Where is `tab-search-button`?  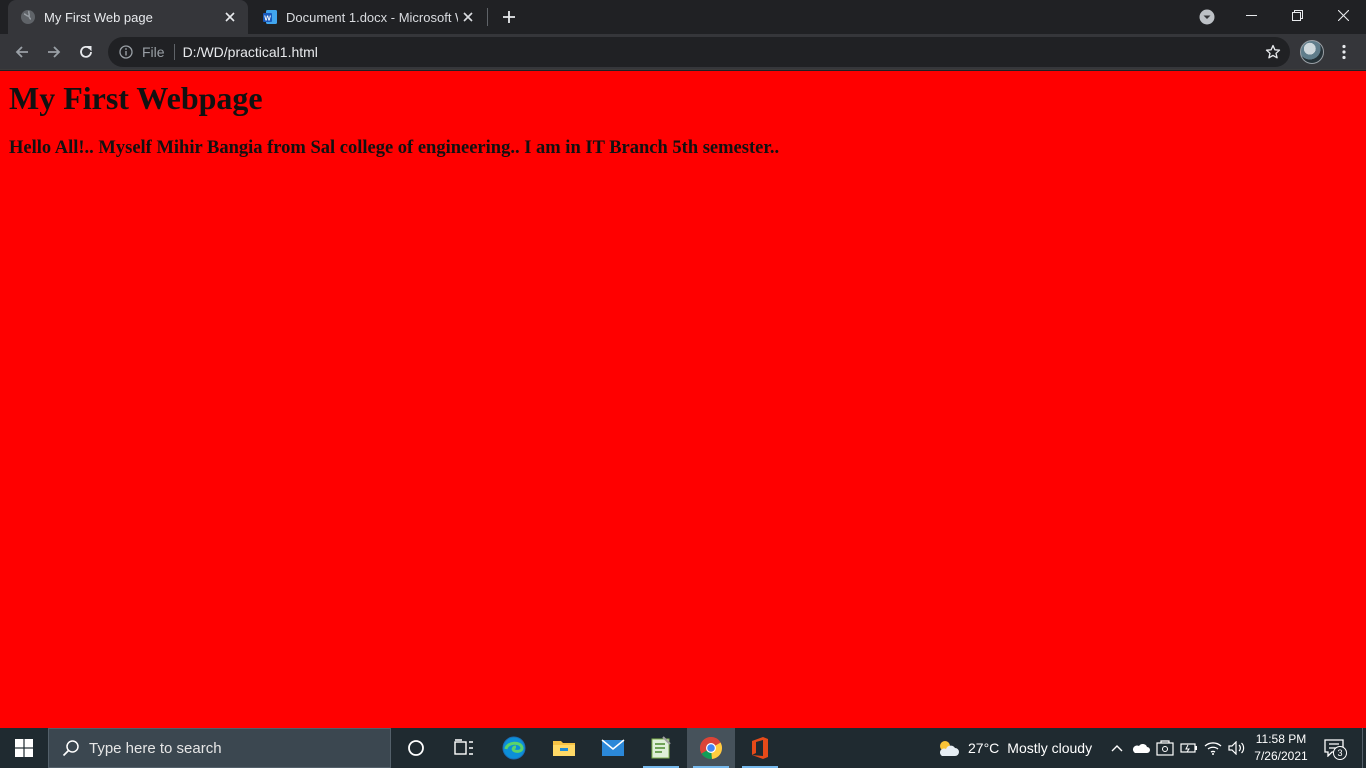 tab-search-button is located at coordinates (1207, 17).